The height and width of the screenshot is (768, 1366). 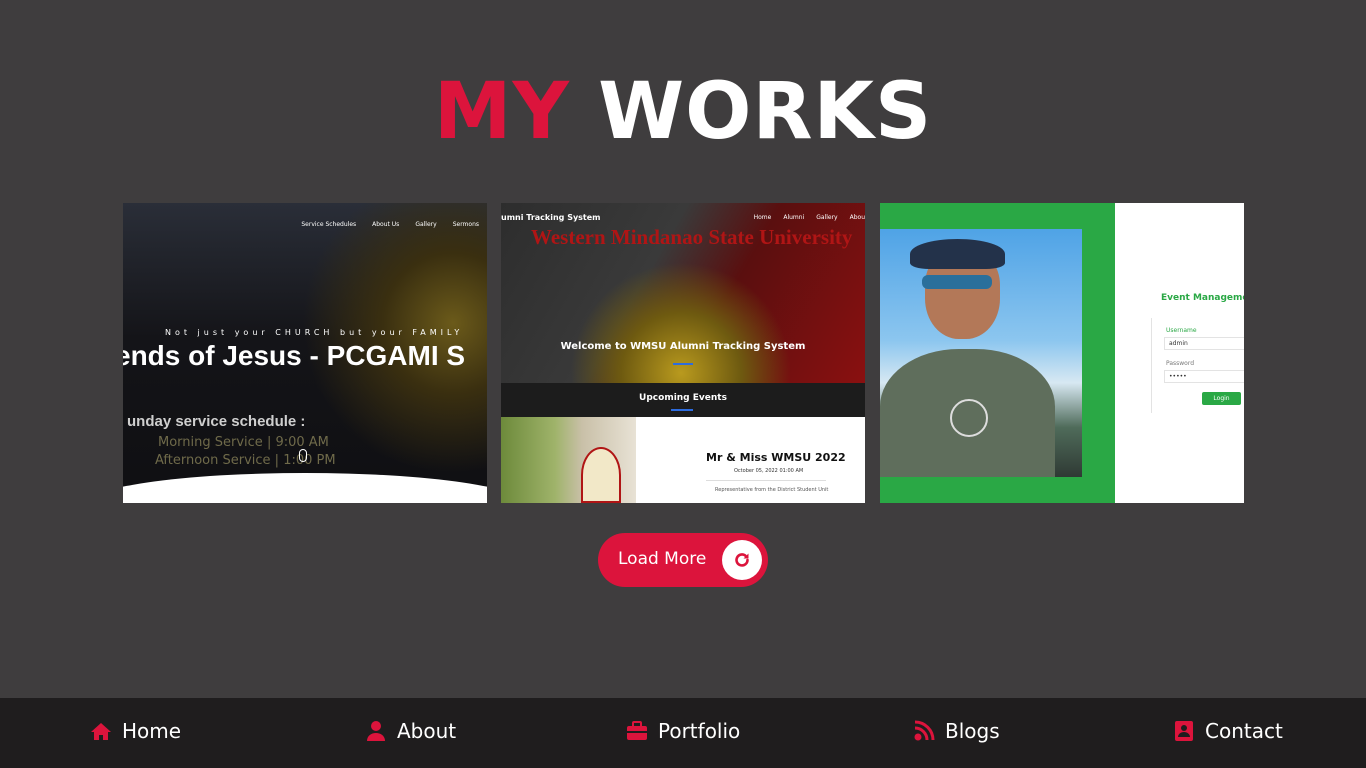 I want to click on person-sunglasses, so click(x=957, y=282).